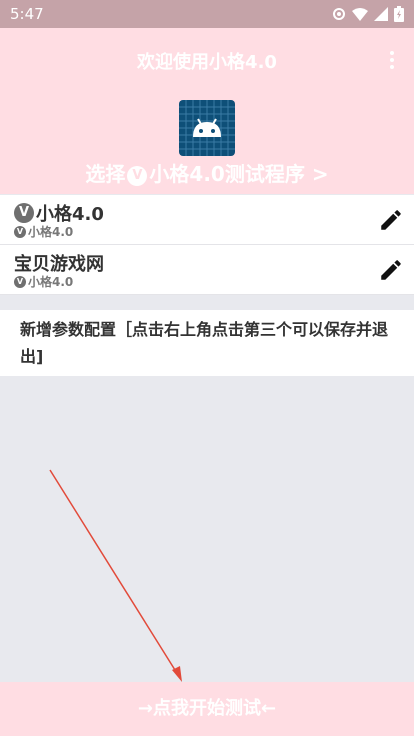  What do you see at coordinates (399, 14) in the screenshot?
I see `battery-icon` at bounding box center [399, 14].